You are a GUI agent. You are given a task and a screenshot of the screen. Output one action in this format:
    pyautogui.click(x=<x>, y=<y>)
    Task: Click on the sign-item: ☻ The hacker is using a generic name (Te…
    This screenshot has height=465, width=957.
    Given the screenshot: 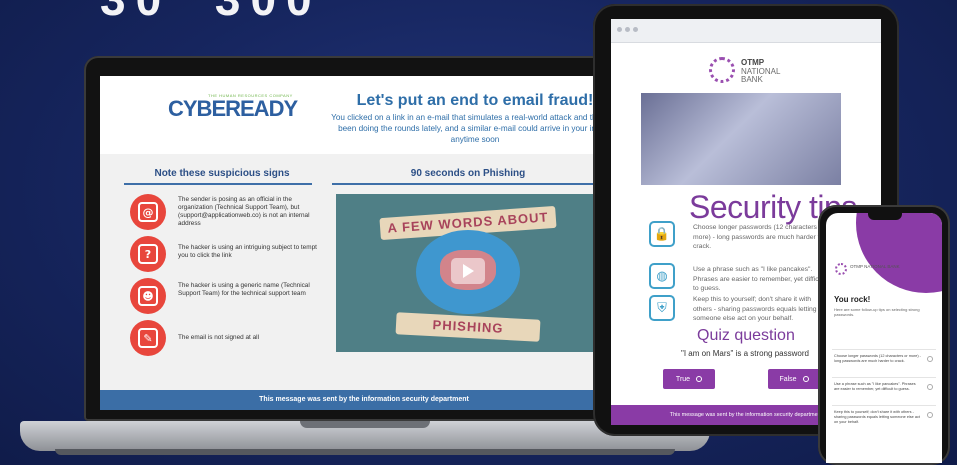 What is the action you would take?
    pyautogui.click(x=225, y=298)
    